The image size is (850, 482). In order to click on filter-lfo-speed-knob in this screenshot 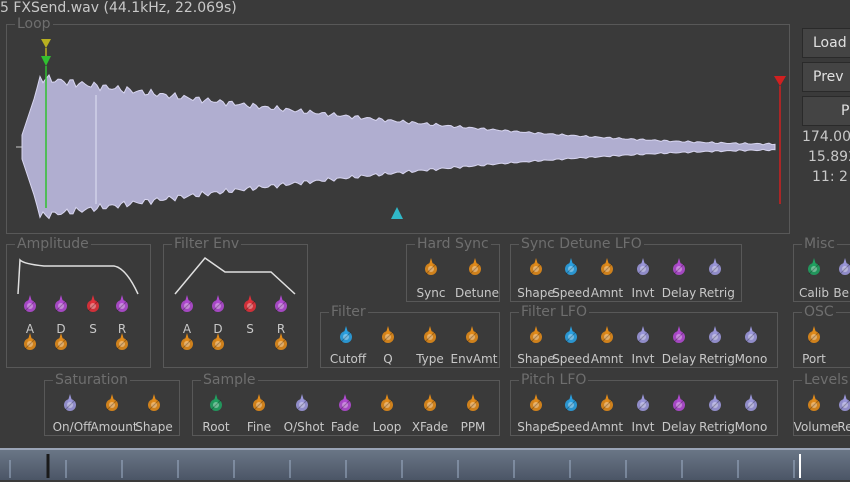, I will do `click(571, 336)`.